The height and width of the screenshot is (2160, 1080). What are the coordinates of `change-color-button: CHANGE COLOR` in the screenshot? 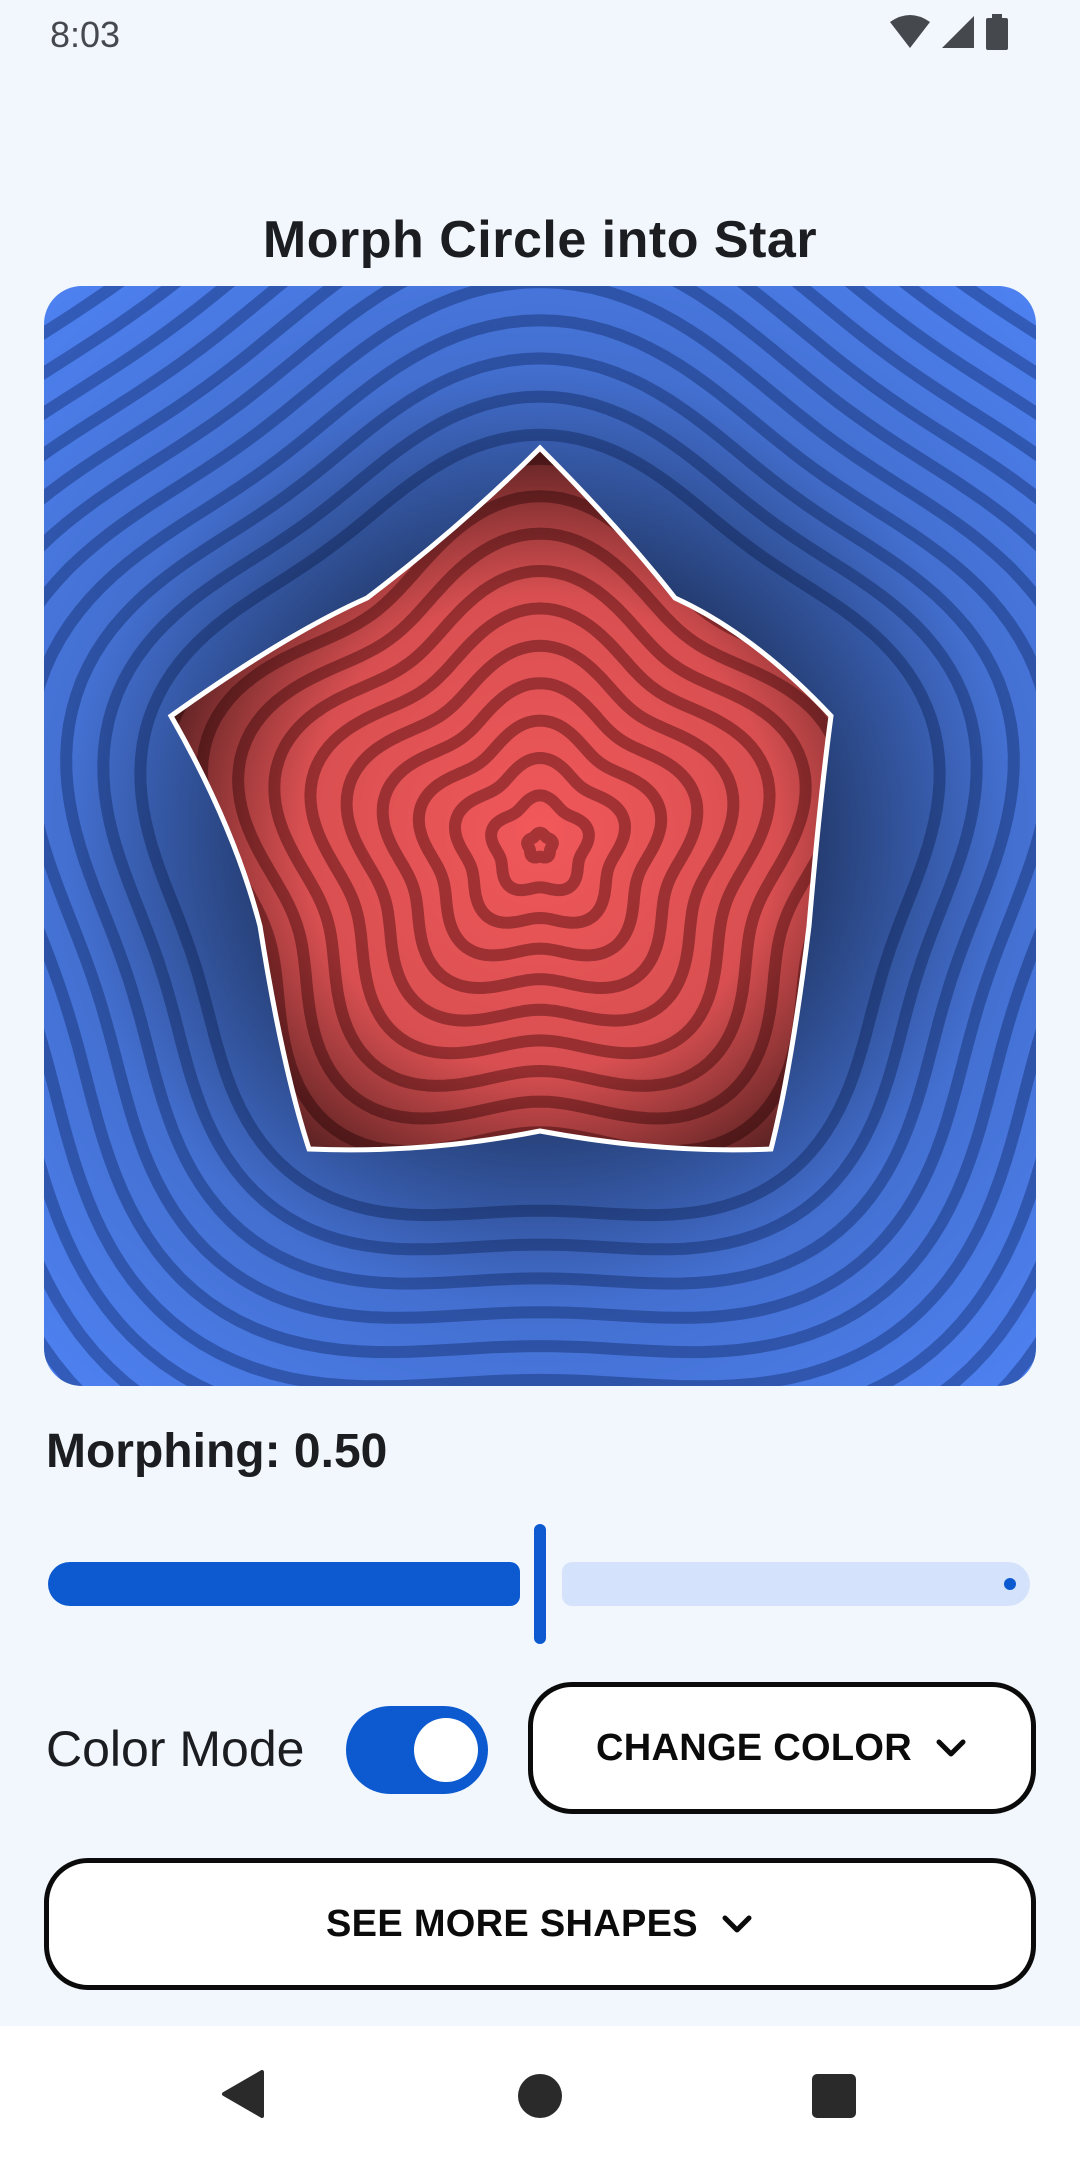 It's located at (782, 1748).